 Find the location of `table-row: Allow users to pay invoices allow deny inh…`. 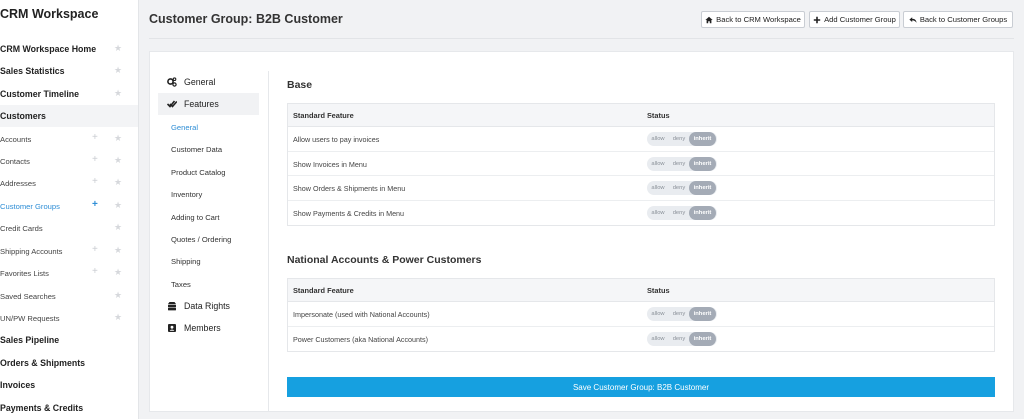

table-row: Allow users to pay invoices allow deny inh… is located at coordinates (641, 139).